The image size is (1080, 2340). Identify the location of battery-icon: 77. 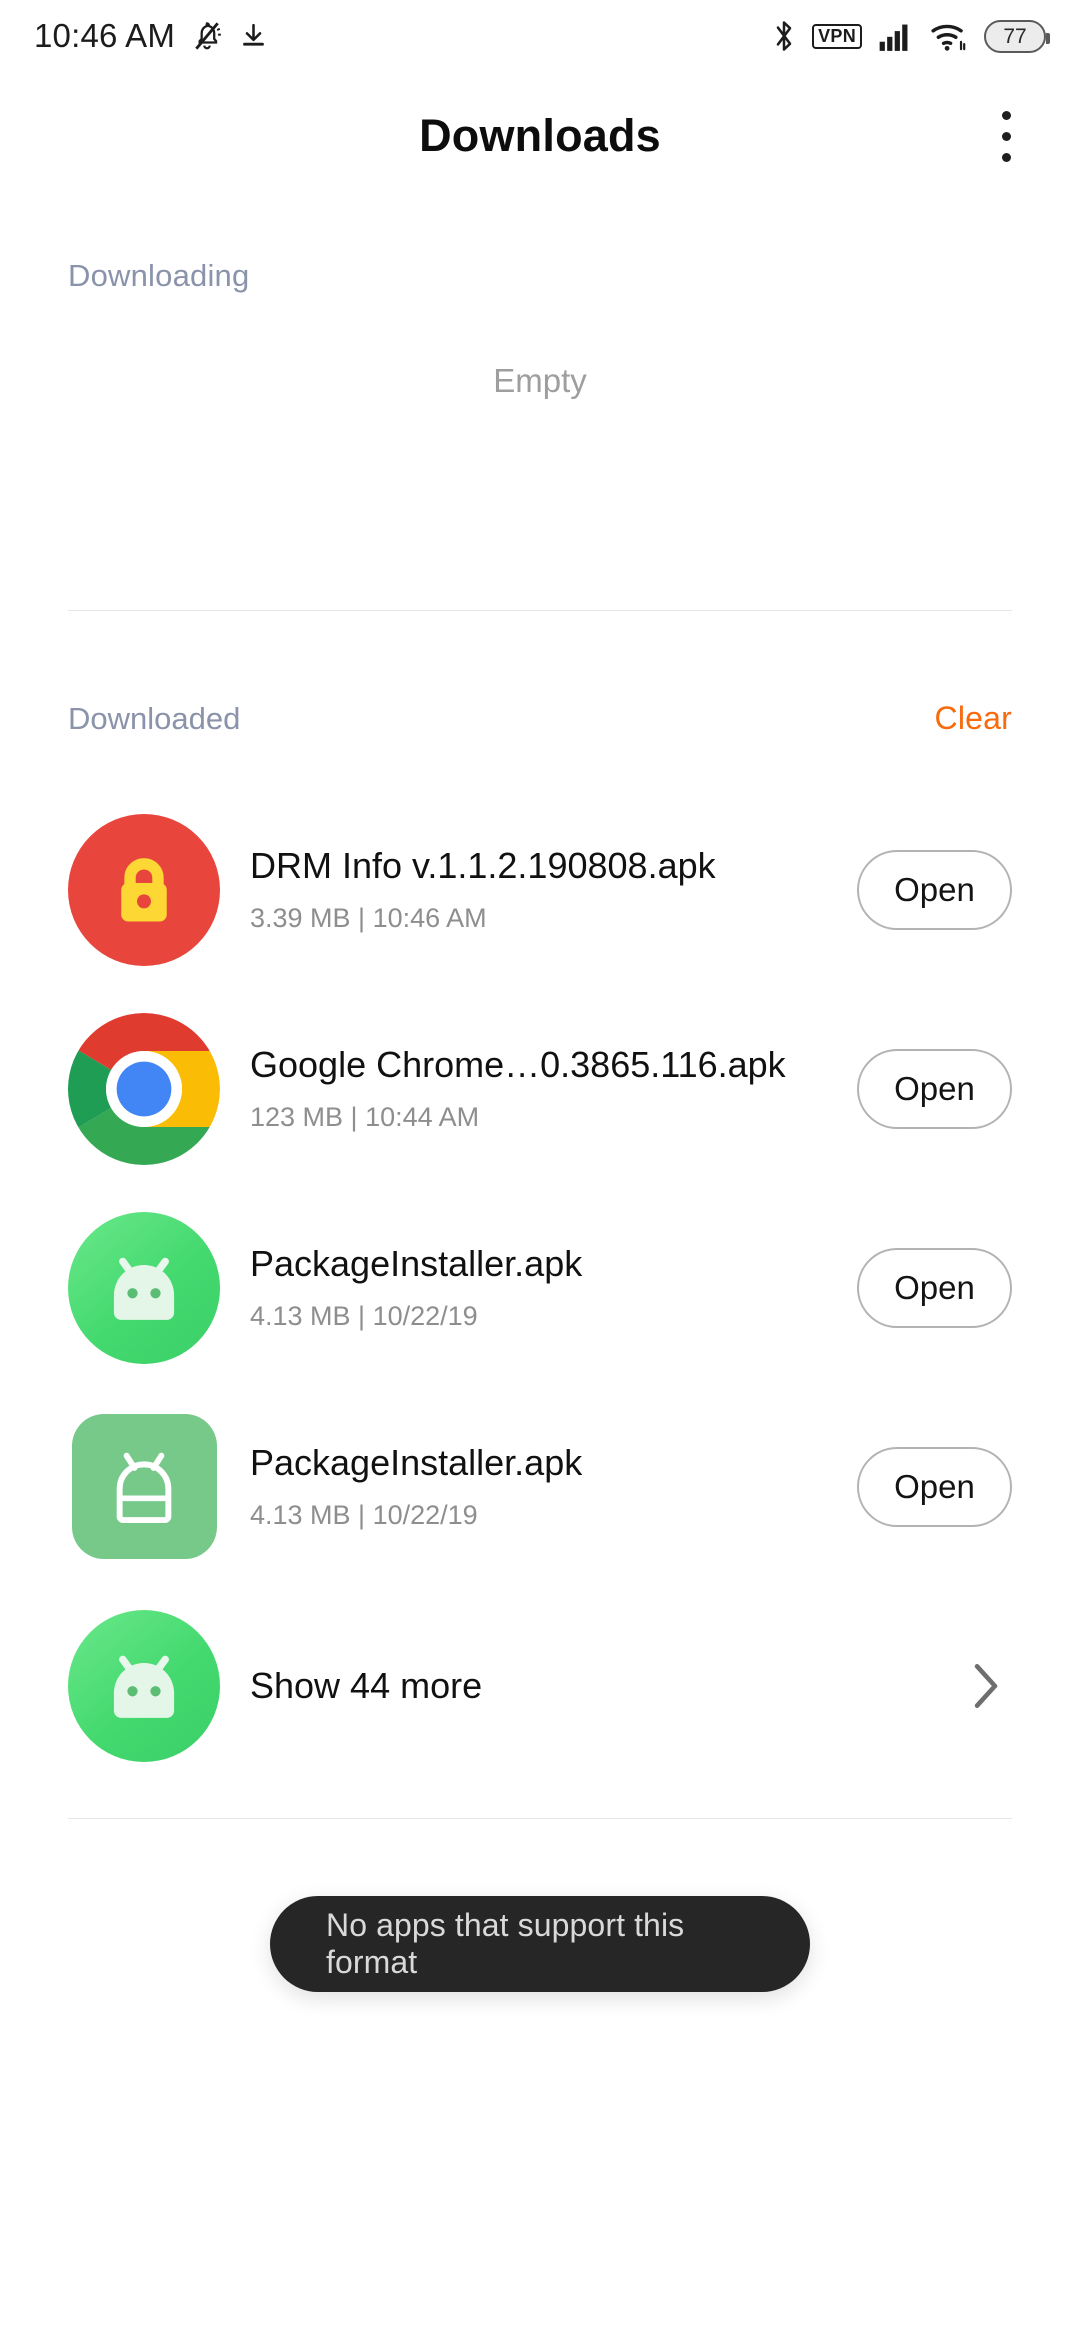
(1017, 36).